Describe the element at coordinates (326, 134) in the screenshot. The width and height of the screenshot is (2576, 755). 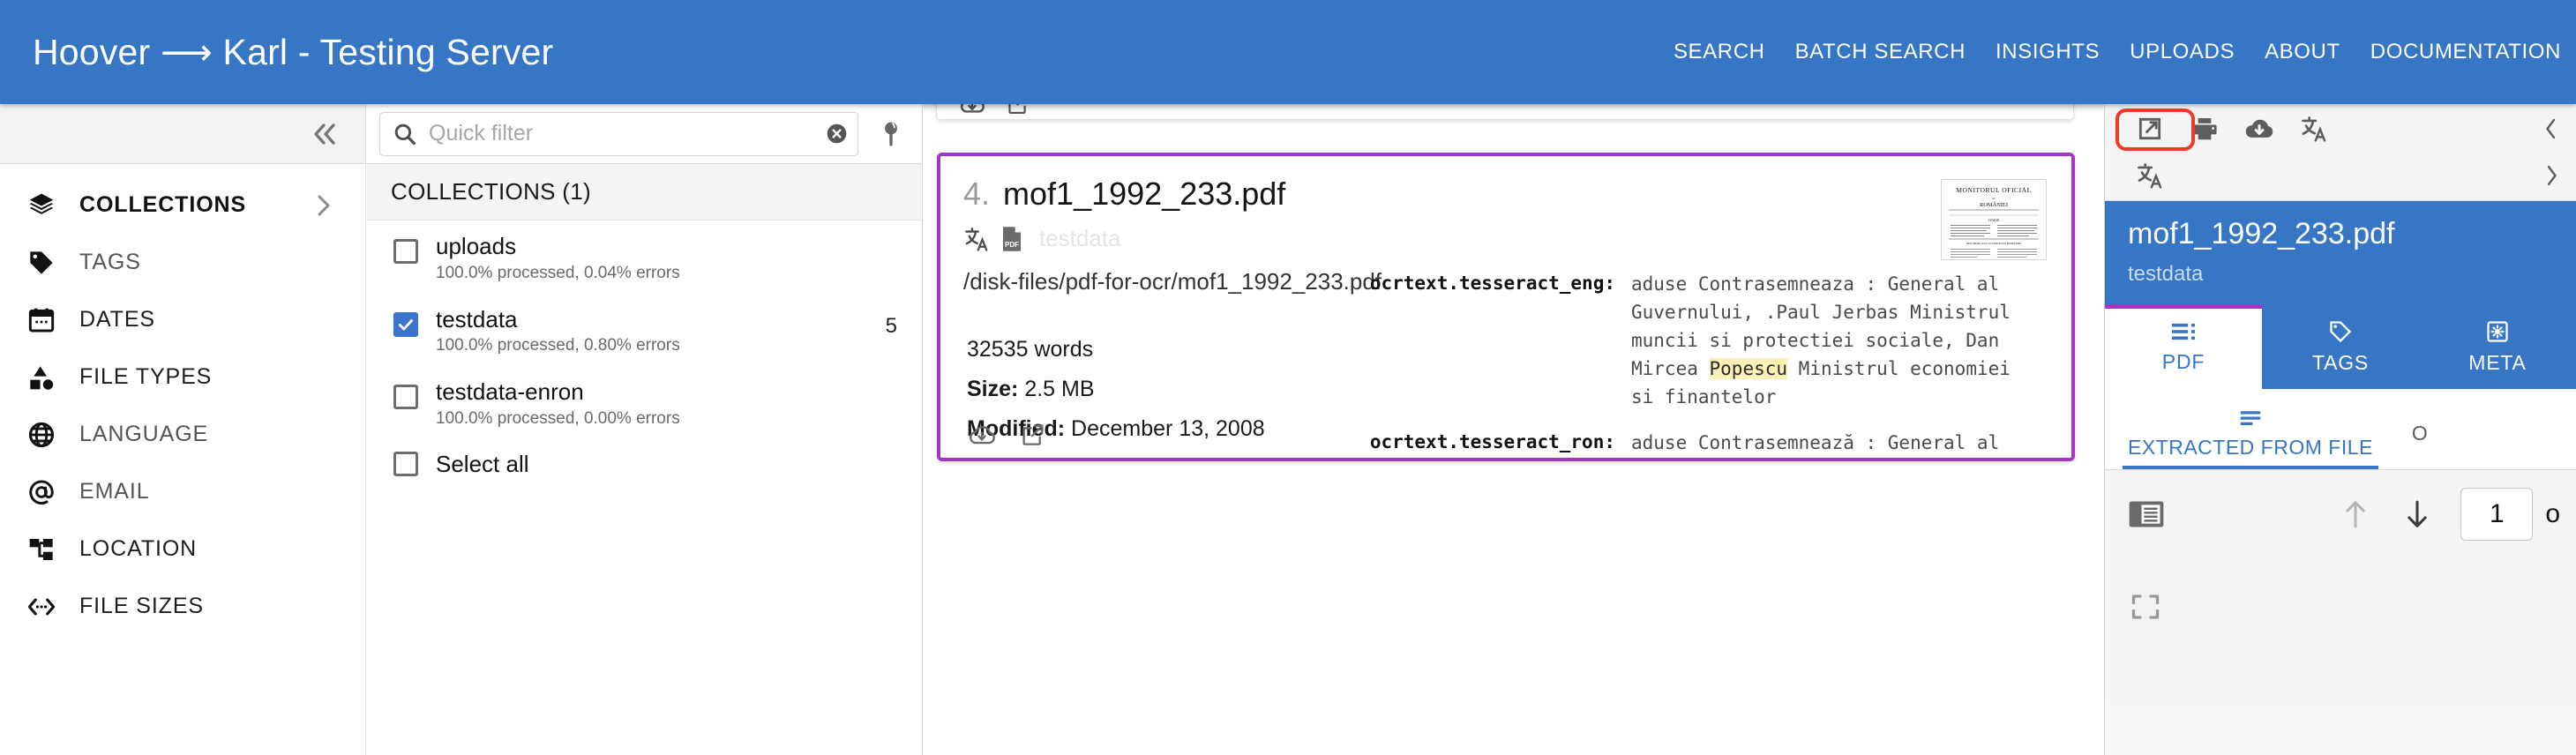
I see `chevron-double-left-icon` at that location.